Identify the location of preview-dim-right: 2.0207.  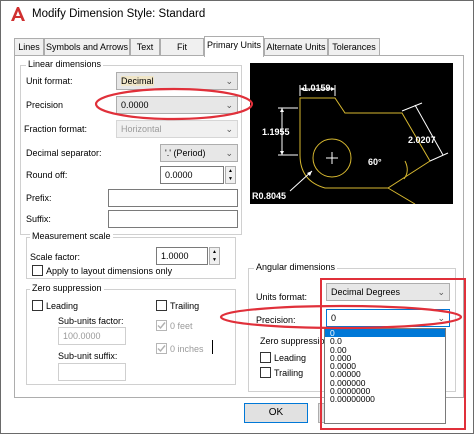
(422, 140).